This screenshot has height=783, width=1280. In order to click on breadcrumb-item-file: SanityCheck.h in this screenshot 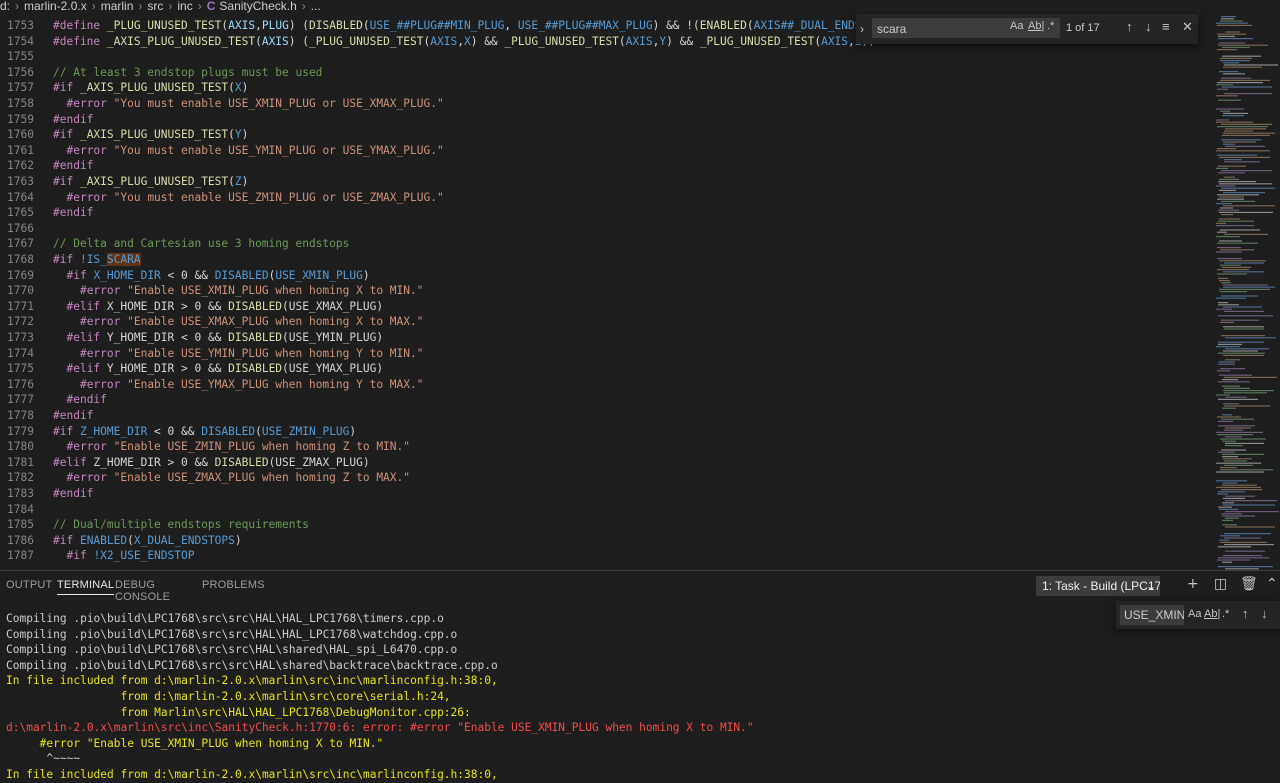, I will do `click(257, 6)`.